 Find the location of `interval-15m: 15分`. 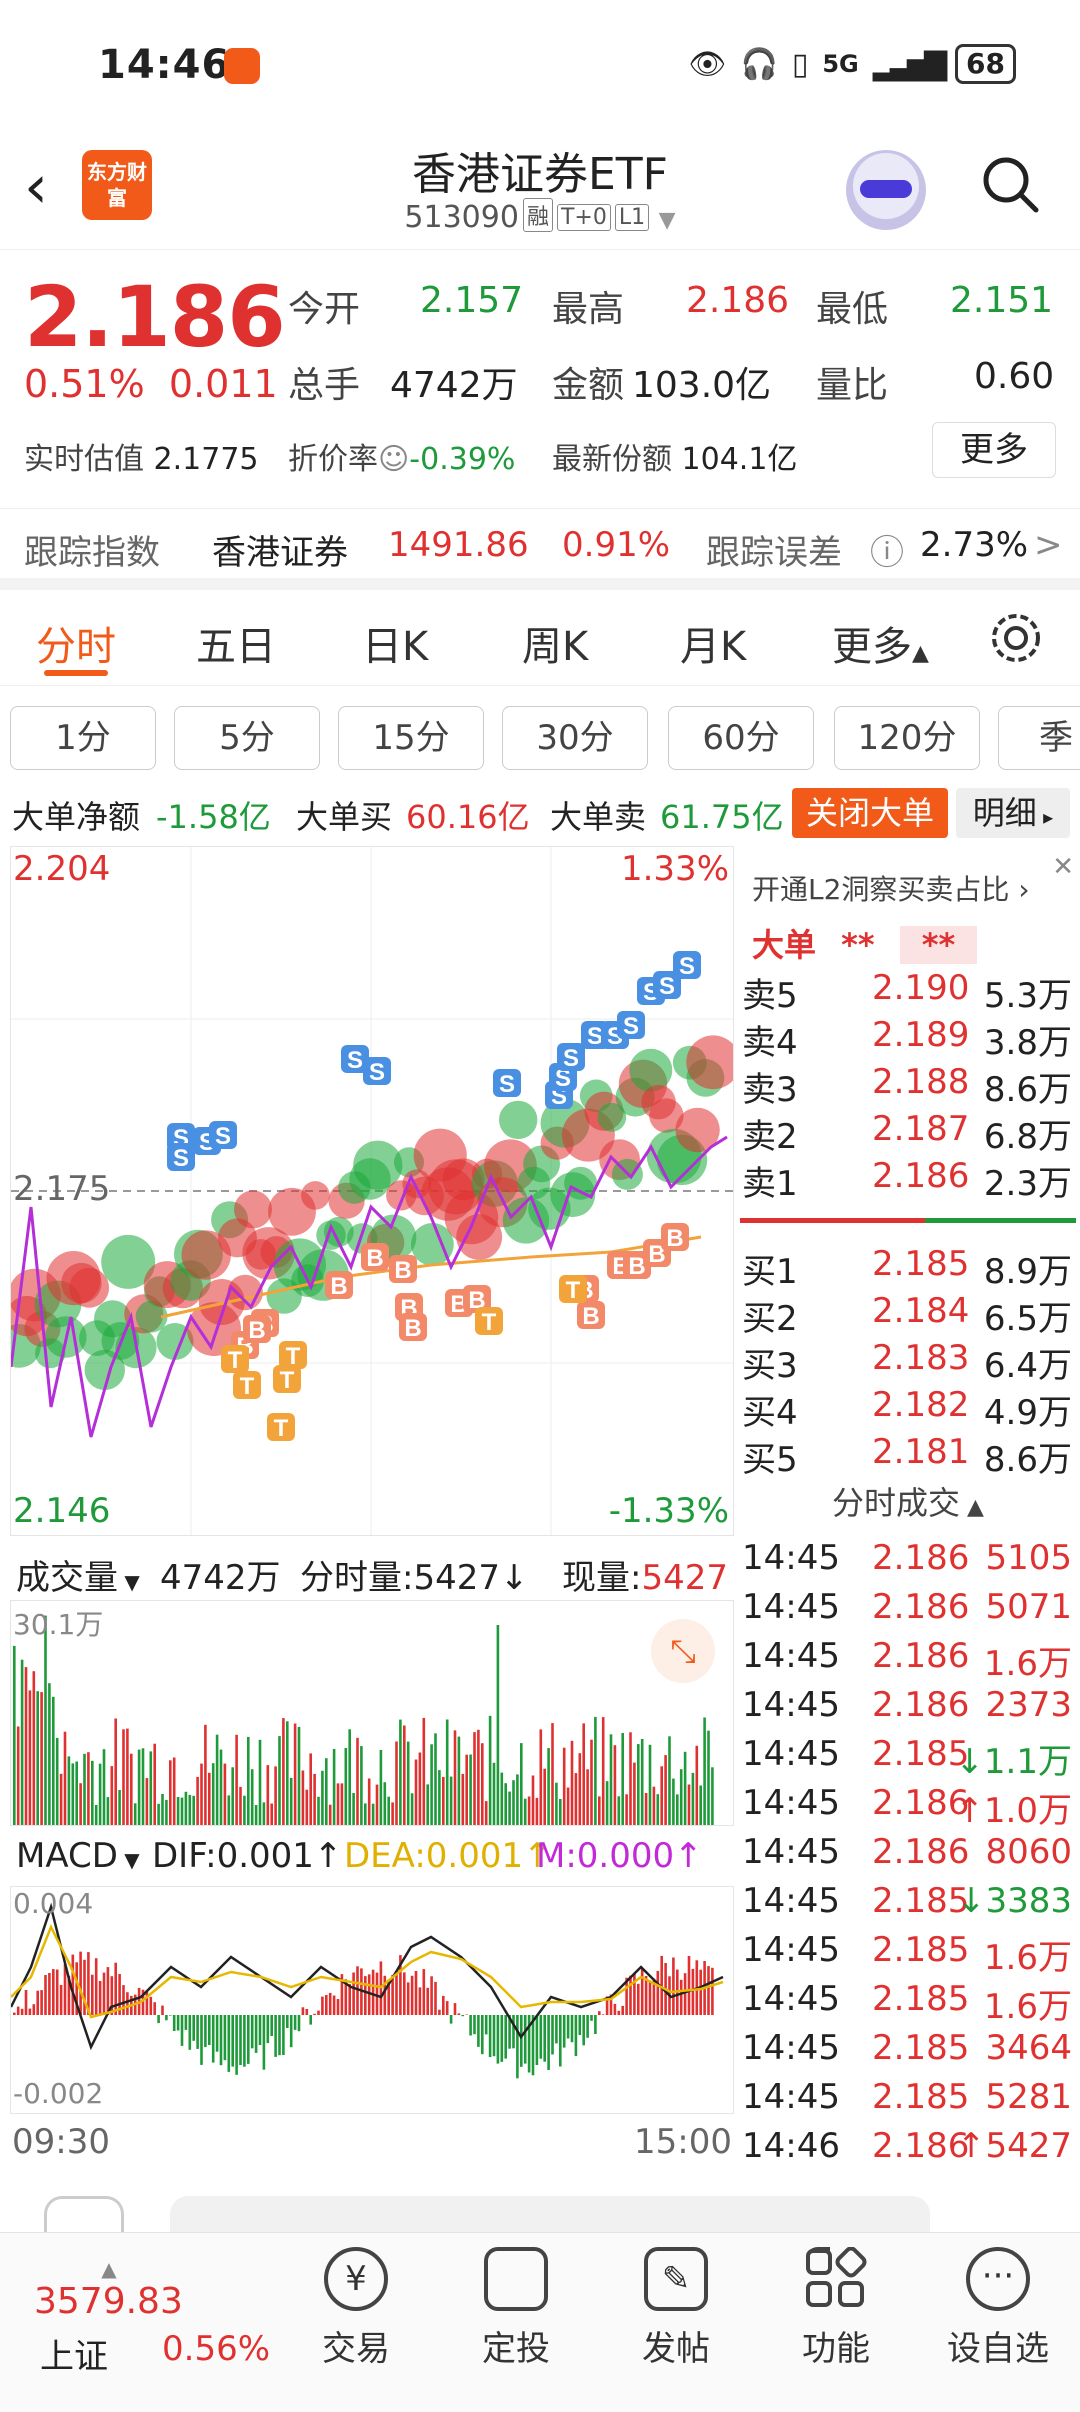

interval-15m: 15分 is located at coordinates (411, 738).